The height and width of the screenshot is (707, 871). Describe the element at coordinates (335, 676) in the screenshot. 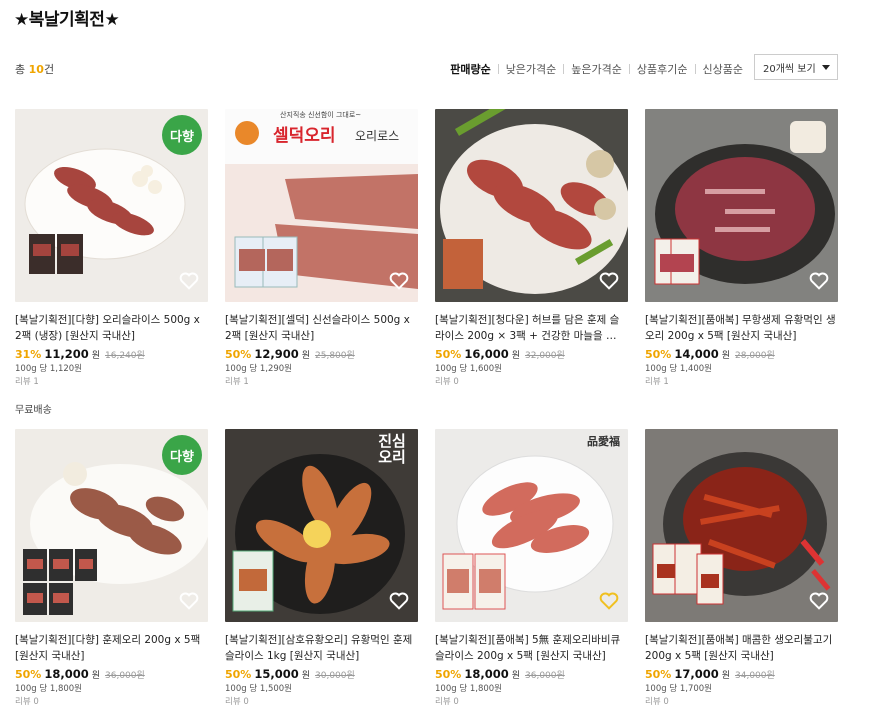

I see `original-price: 30,000원` at that location.